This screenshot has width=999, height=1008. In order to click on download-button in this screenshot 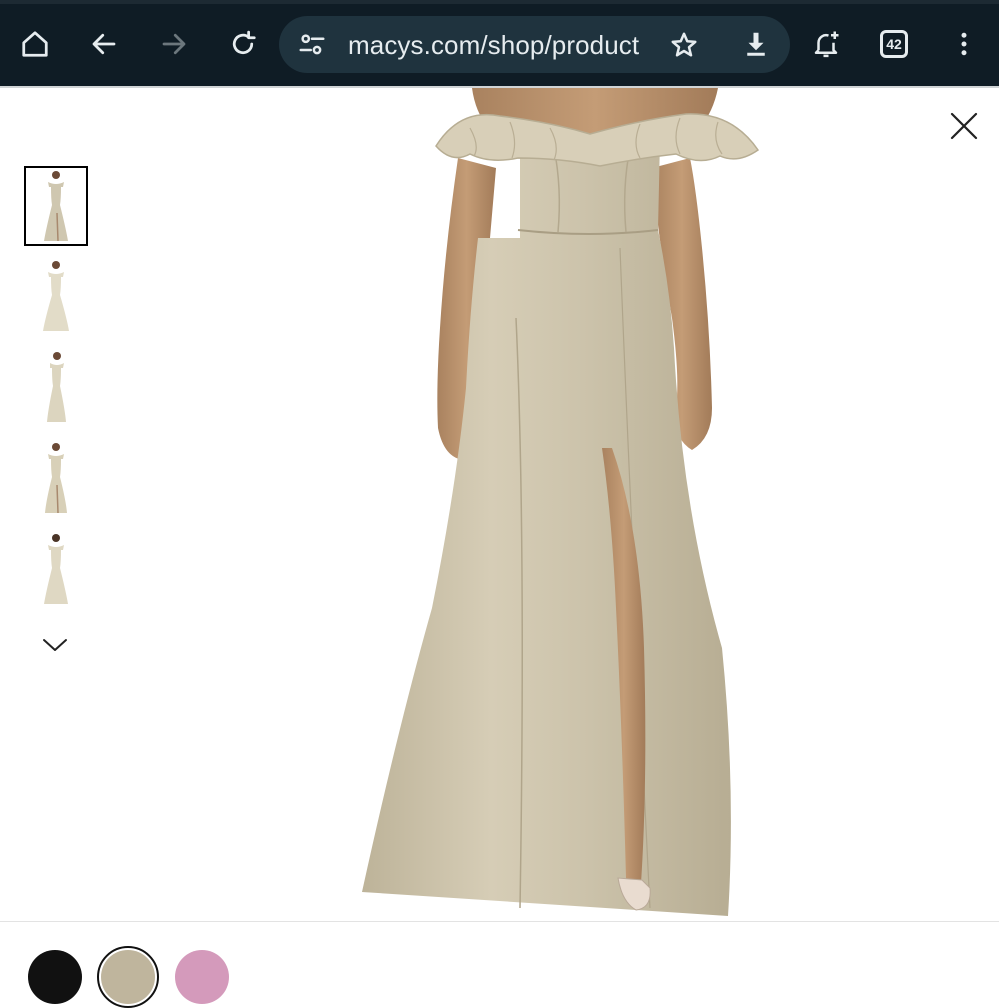, I will do `click(756, 44)`.